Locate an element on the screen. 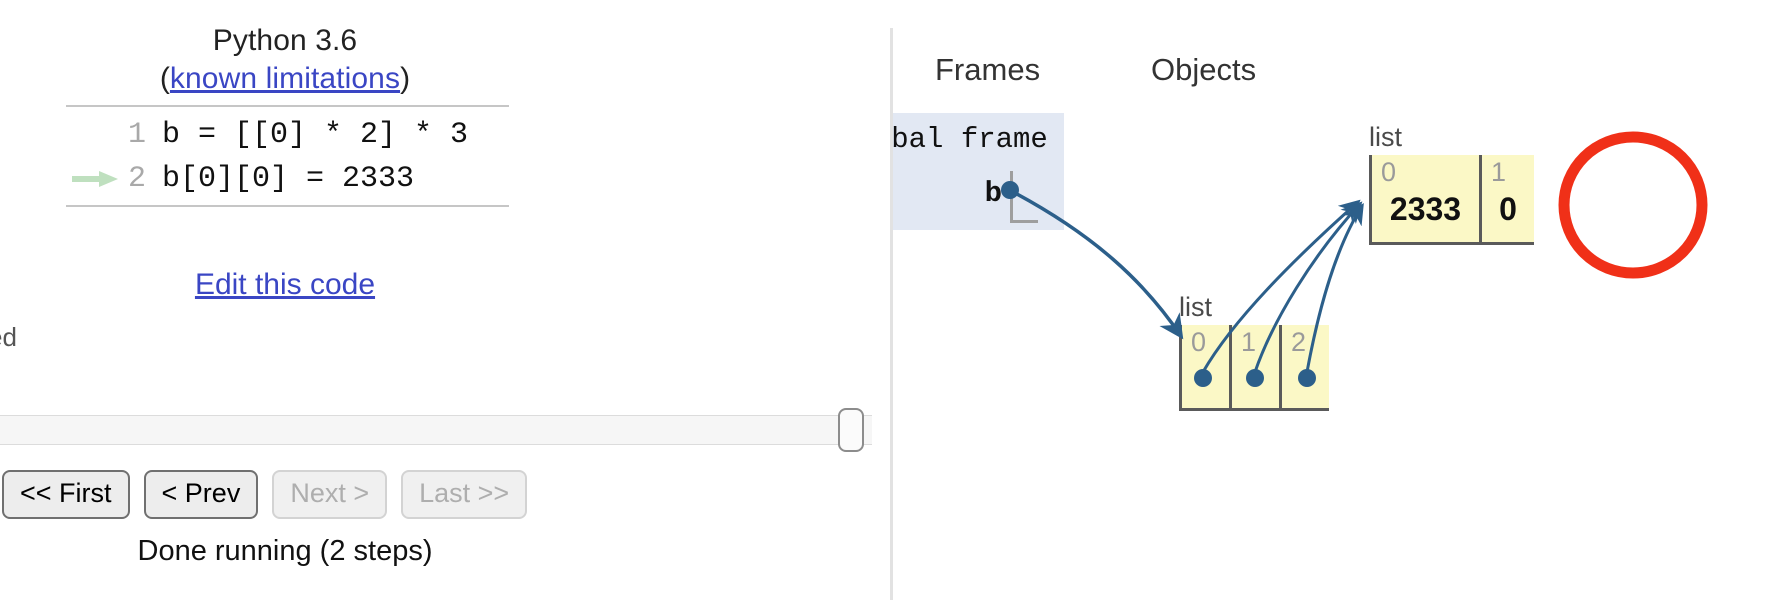  cell-value: 0 is located at coordinates (1508, 209).